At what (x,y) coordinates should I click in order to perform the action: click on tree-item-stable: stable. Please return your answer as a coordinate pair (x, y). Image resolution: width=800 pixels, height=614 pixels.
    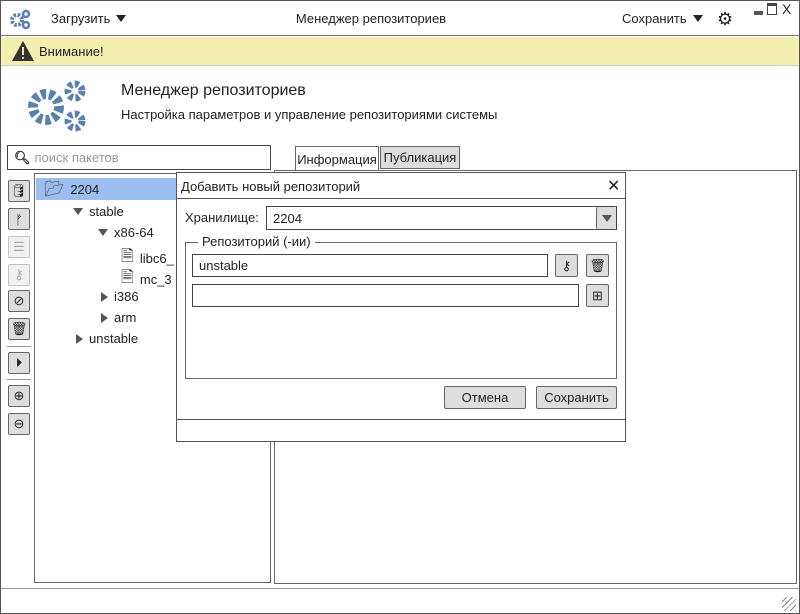
    Looking at the image, I should click on (98, 211).